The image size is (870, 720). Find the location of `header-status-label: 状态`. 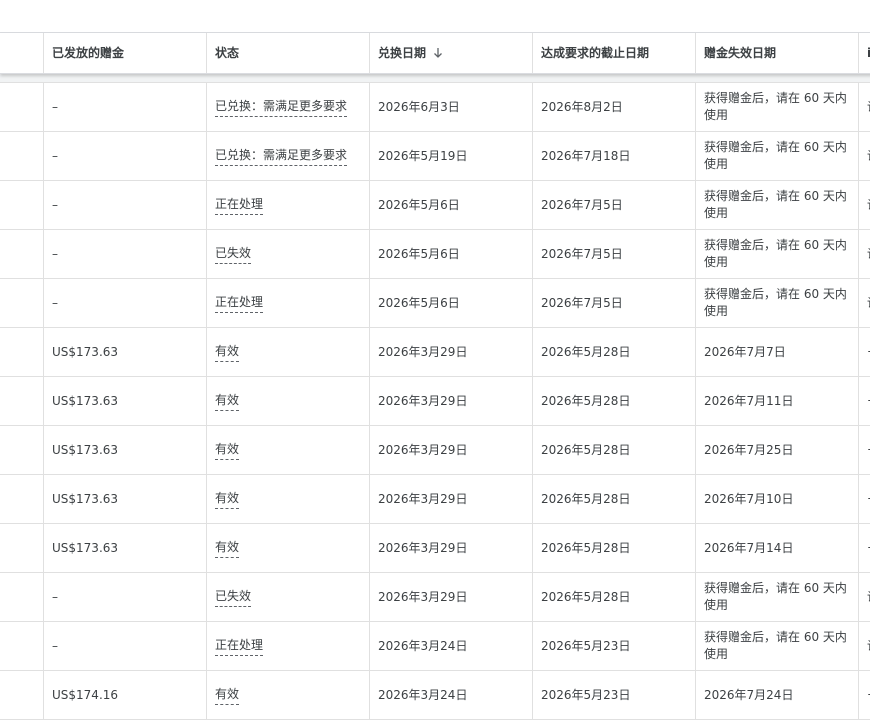

header-status-label: 状态 is located at coordinates (227, 52).